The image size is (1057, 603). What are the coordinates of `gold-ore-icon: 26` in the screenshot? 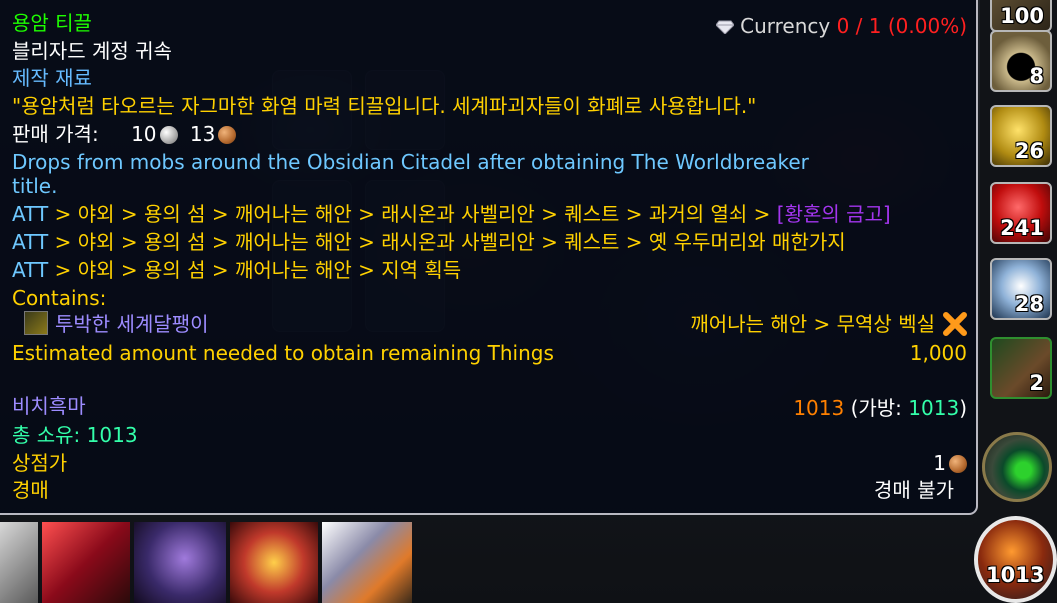 It's located at (1021, 136).